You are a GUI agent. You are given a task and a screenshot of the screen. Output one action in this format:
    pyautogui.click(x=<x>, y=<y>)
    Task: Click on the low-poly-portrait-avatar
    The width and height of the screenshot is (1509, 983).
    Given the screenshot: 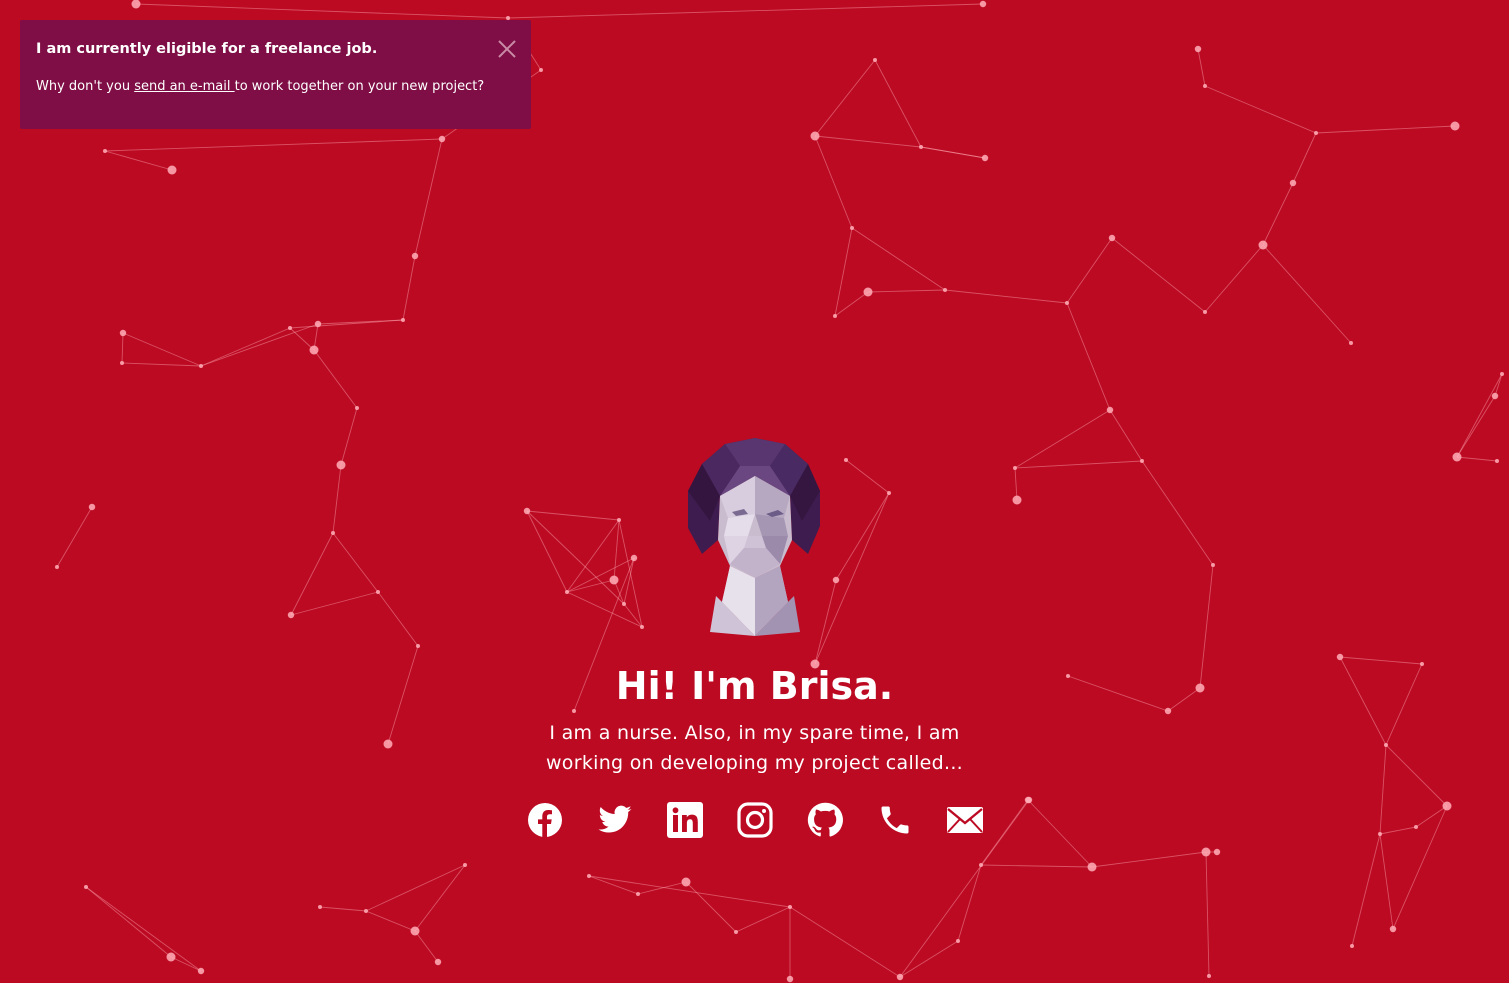 What is the action you would take?
    pyautogui.click(x=753, y=537)
    